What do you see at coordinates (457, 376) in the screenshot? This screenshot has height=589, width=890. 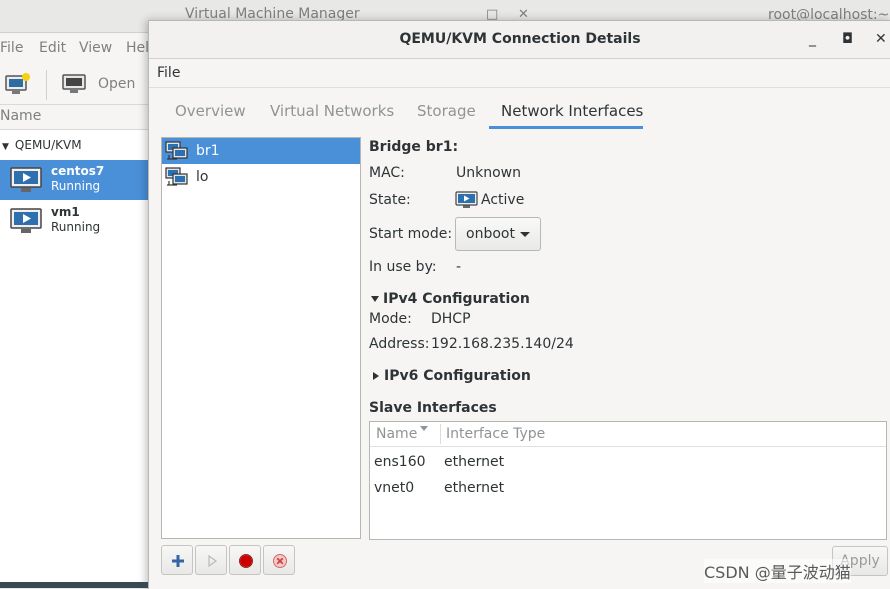 I see `ipv6-heading: IPv6 Configuration` at bounding box center [457, 376].